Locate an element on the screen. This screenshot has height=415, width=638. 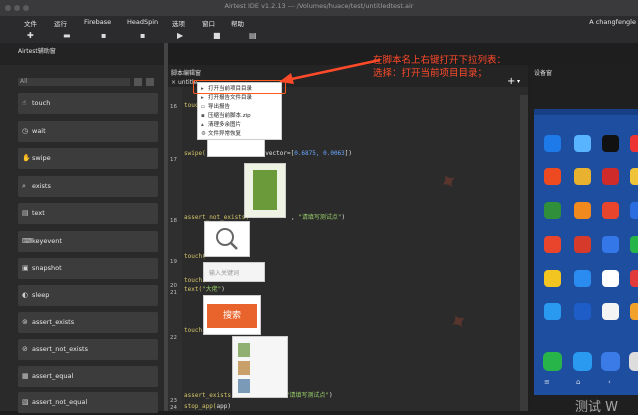
menu-firebase: Firebase is located at coordinates (97, 22).